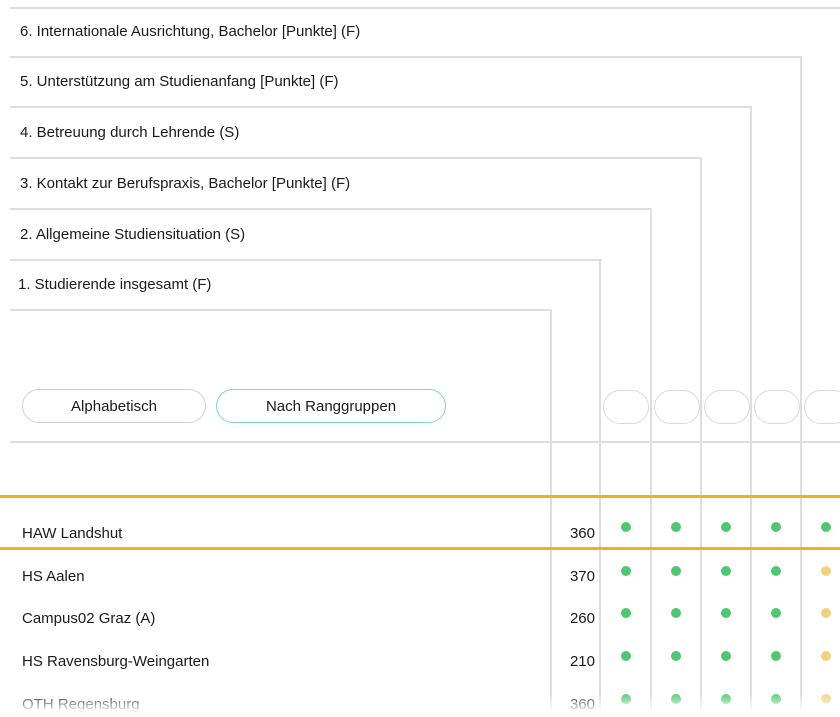  Describe the element at coordinates (115, 284) in the screenshot. I see `criterion-1-label: 1. Studierende insgesamt (F)` at that location.